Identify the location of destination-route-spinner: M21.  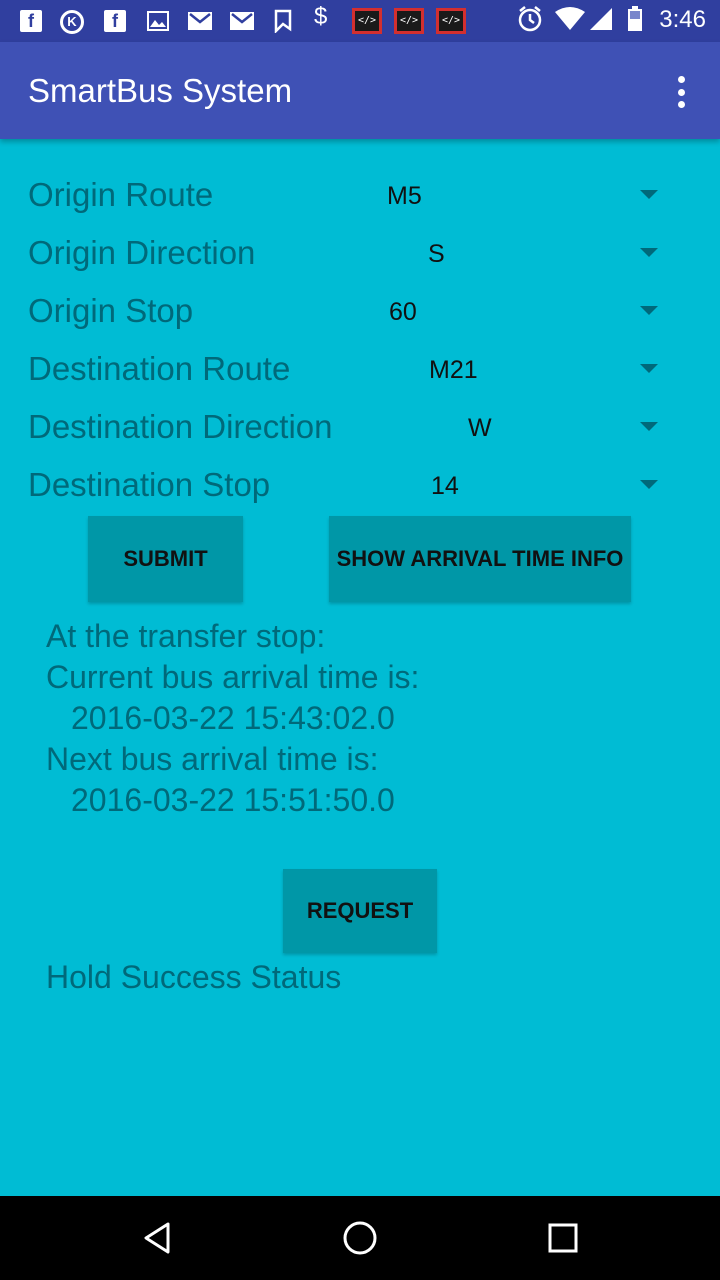
(453, 370).